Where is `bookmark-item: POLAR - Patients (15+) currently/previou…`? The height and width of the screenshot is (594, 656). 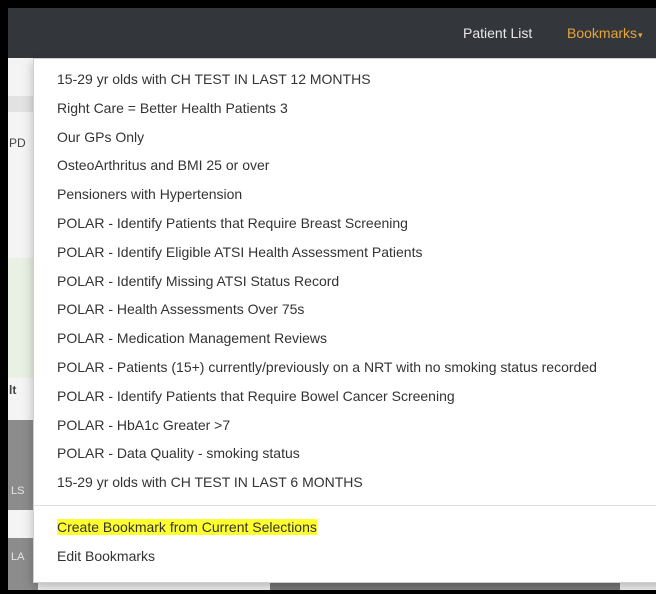 bookmark-item: POLAR - Patients (15+) currently/previou… is located at coordinates (345, 367).